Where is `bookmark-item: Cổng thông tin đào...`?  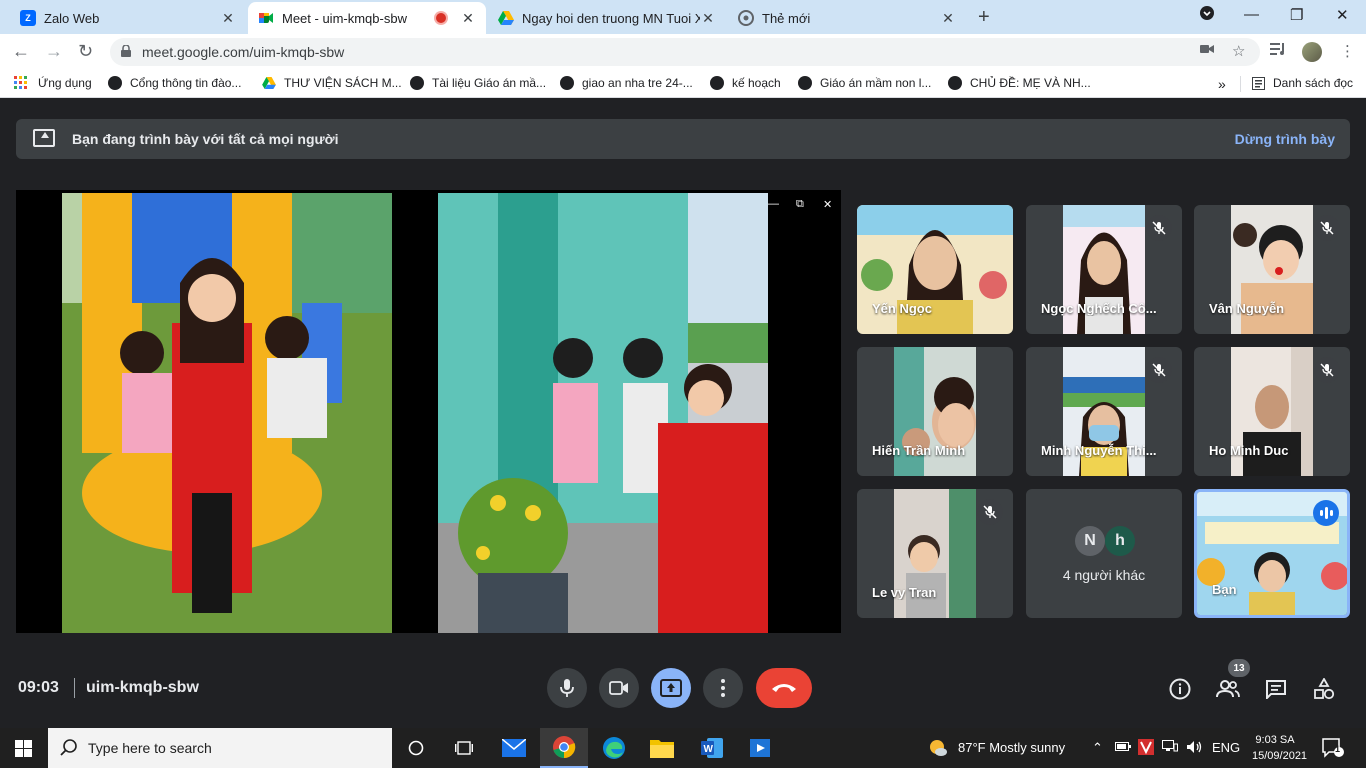 bookmark-item: Cổng thông tin đào... is located at coordinates (174, 83).